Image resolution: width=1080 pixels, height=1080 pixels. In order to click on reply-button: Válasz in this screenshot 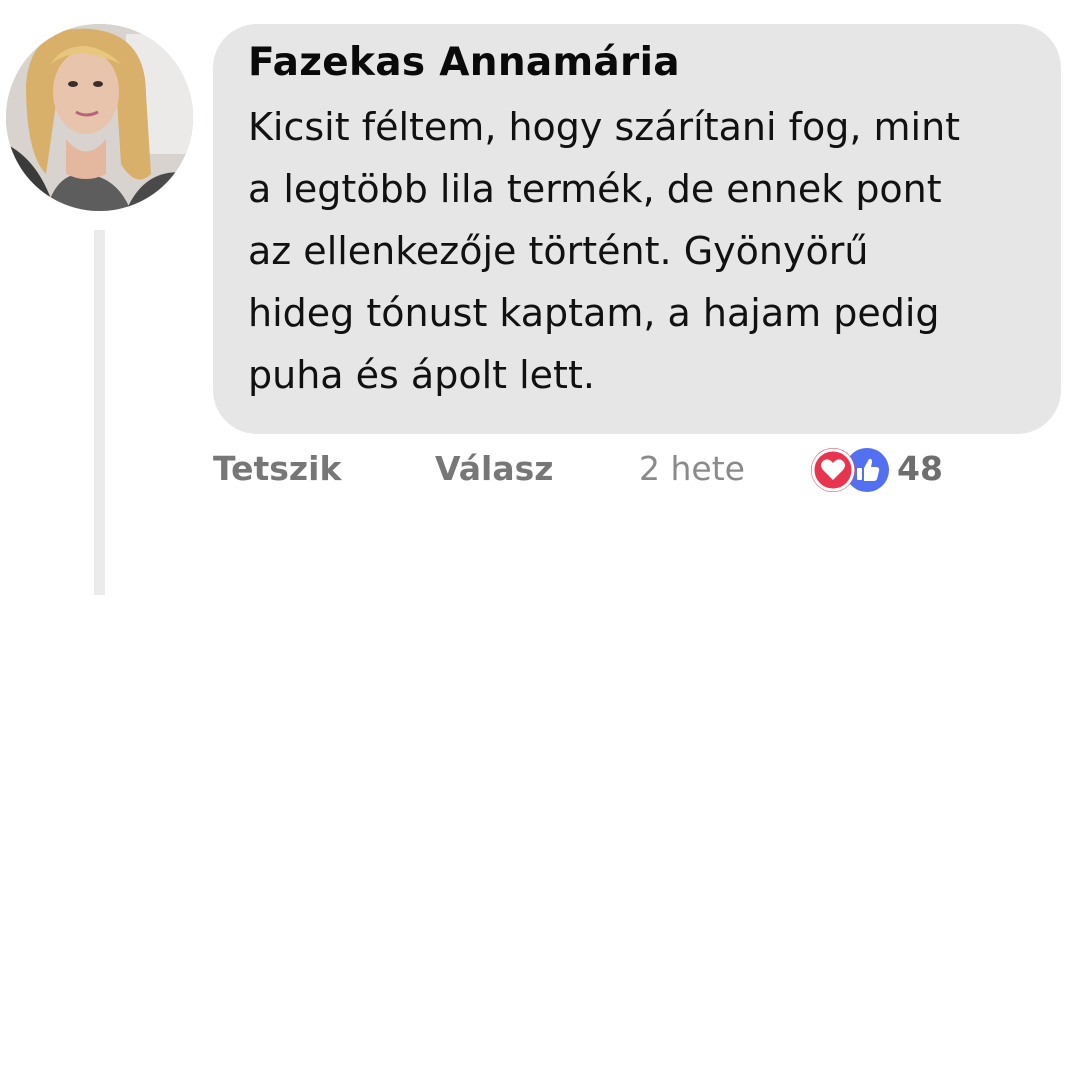, I will do `click(494, 469)`.